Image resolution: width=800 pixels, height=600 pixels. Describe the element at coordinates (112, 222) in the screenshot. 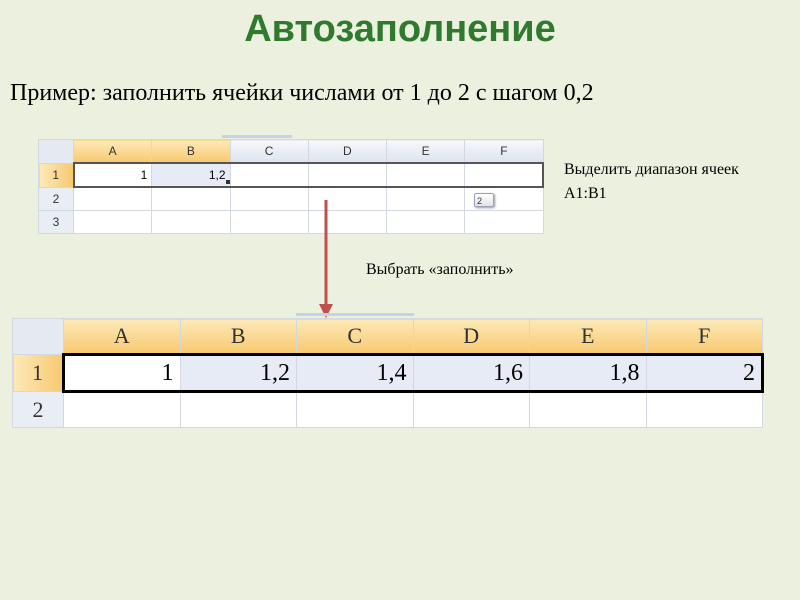

I see `cell-a3` at that location.